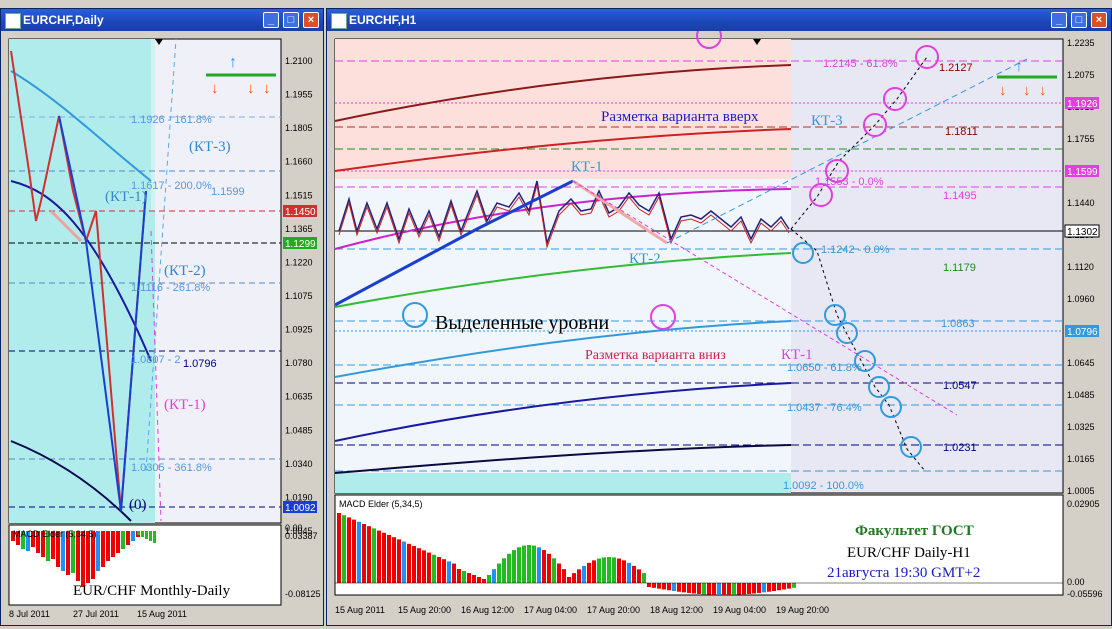 The height and width of the screenshot is (629, 1112). What do you see at coordinates (156, 360) in the screenshot?
I see `fib-label: 1.0807 - 2` at bounding box center [156, 360].